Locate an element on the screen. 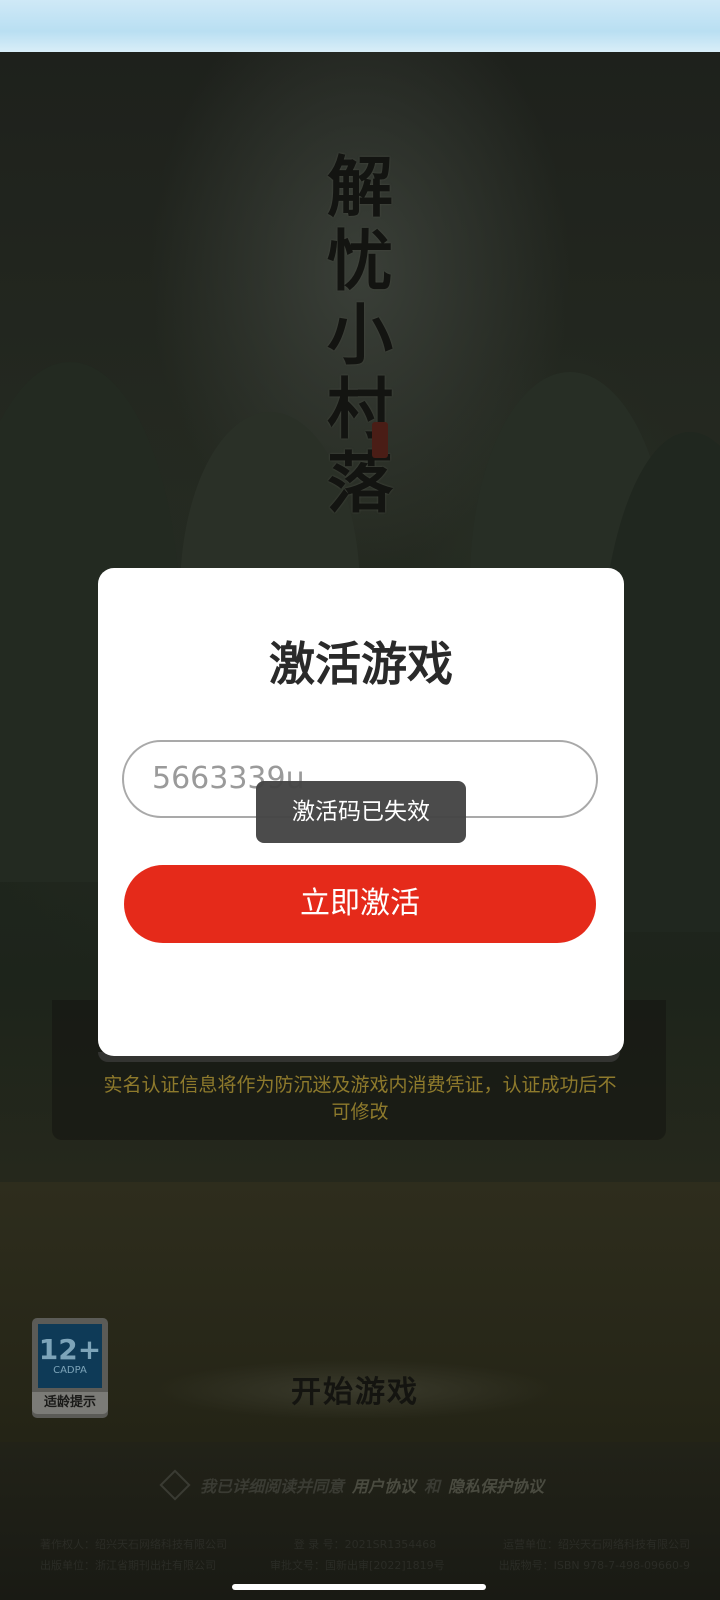 This screenshot has height=1600, width=720. logo-char: 忧 is located at coordinates (360, 261).